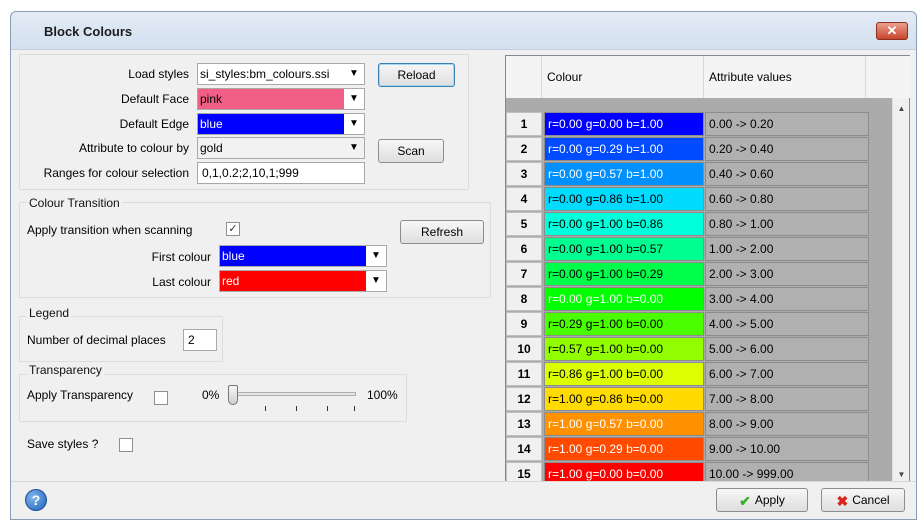  Describe the element at coordinates (624, 224) in the screenshot. I see `colour-cell: r=0.00 g=1.00 b=0.86` at that location.